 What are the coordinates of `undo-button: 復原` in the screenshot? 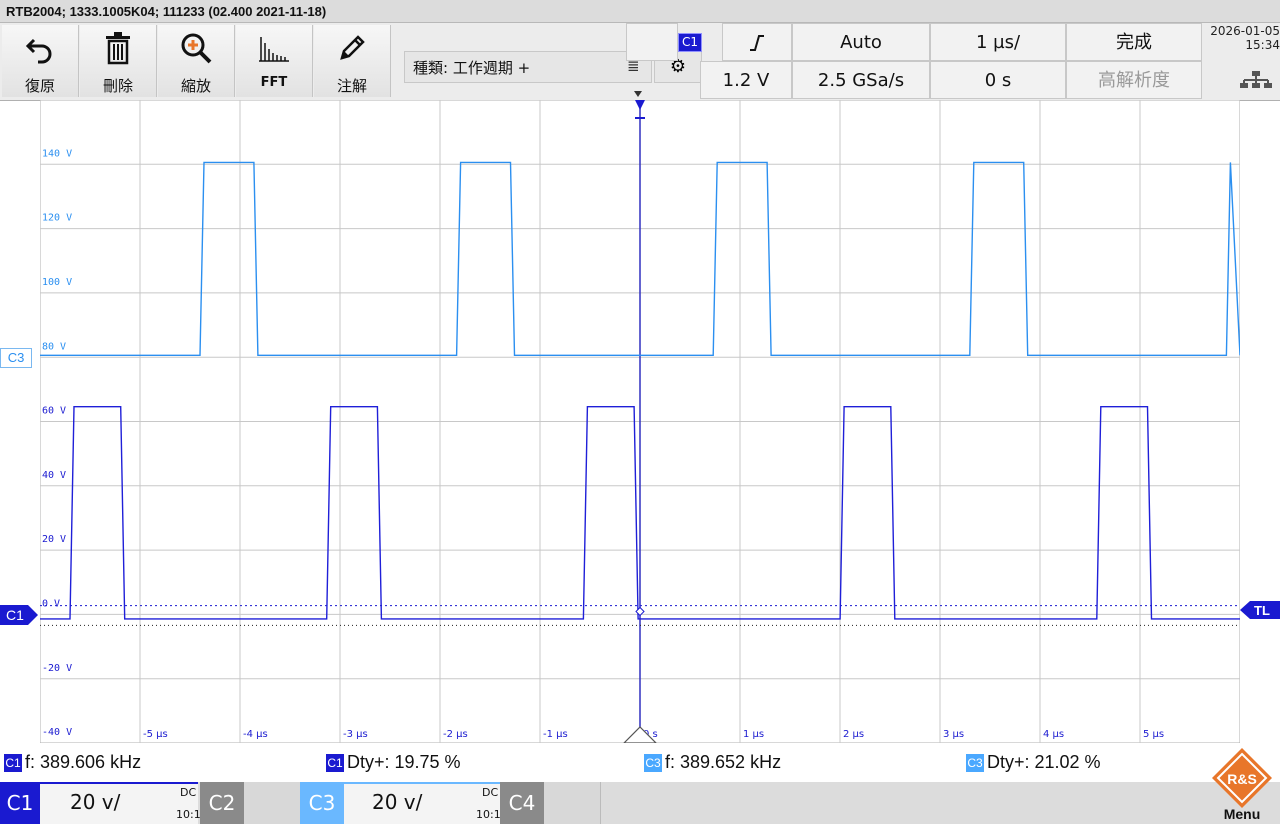 It's located at (40, 61).